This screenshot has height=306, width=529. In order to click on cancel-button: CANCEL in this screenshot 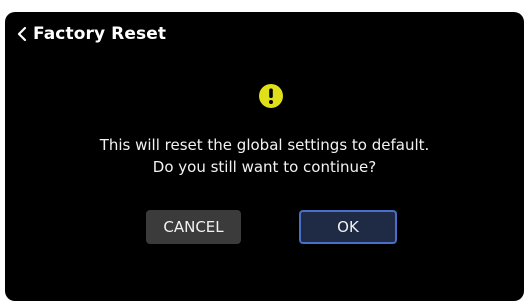, I will do `click(193, 227)`.